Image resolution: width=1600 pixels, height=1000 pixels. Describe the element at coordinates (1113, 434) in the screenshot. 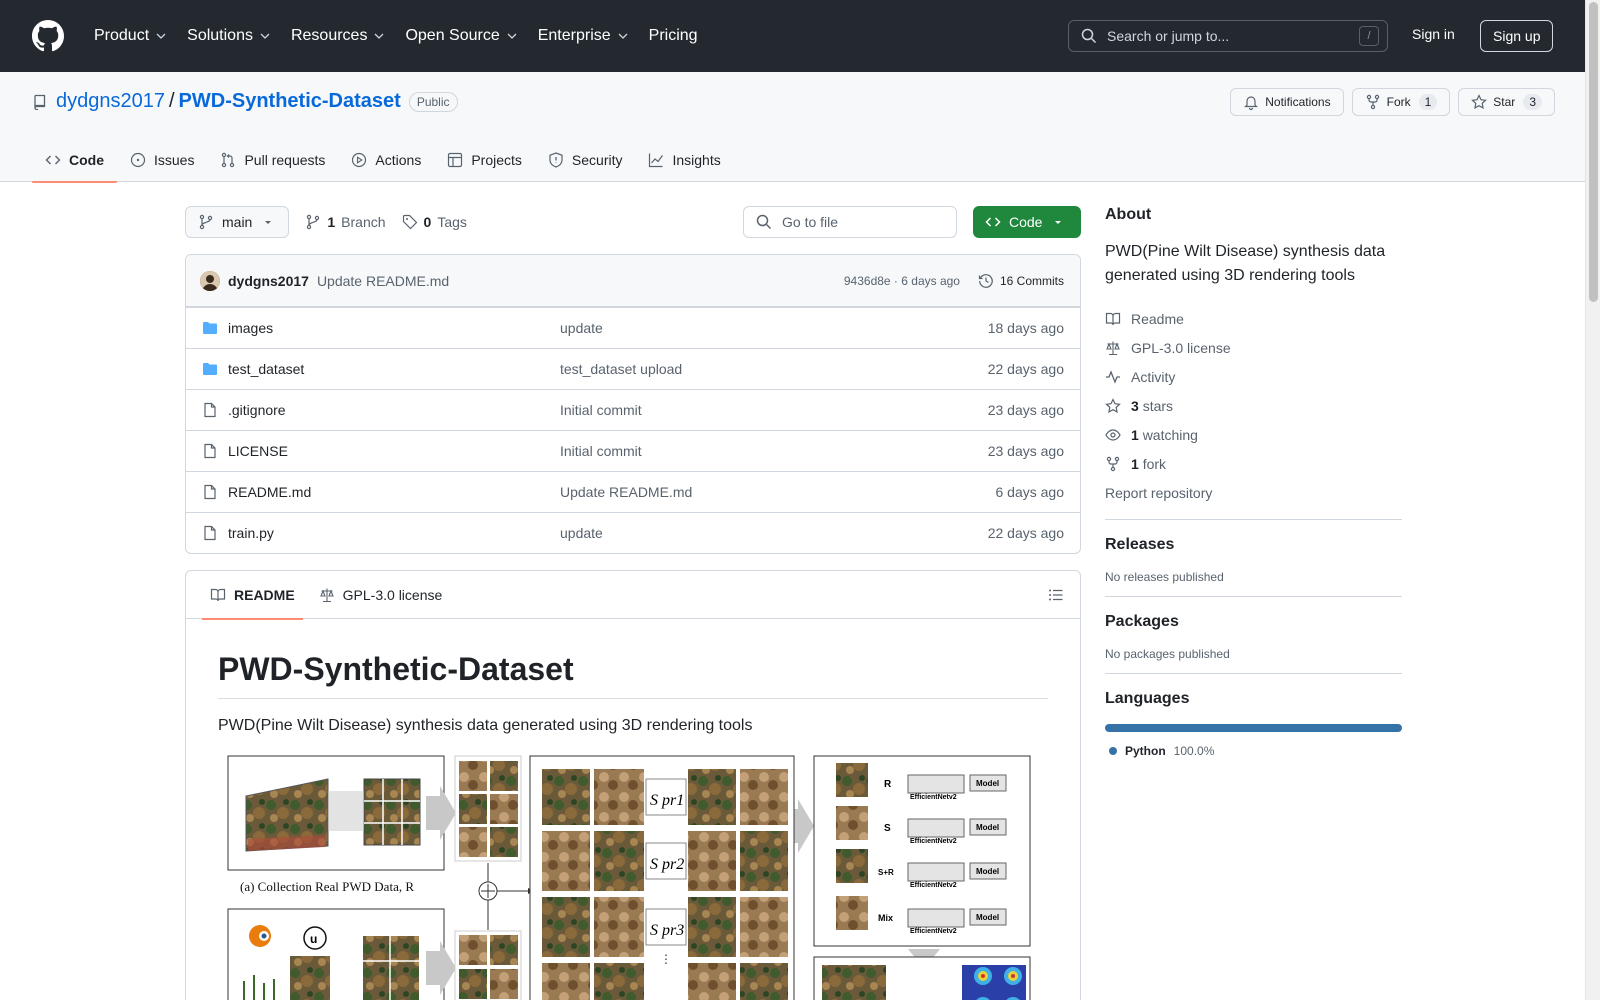

I see `eye-icon` at that location.